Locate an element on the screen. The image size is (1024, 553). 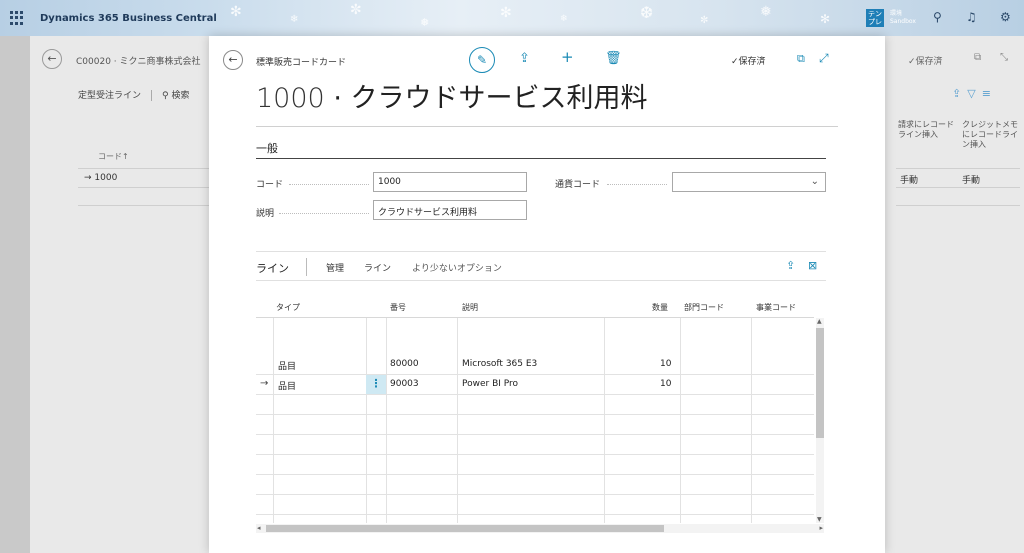
environment-name: Sandbox is located at coordinates (903, 21).